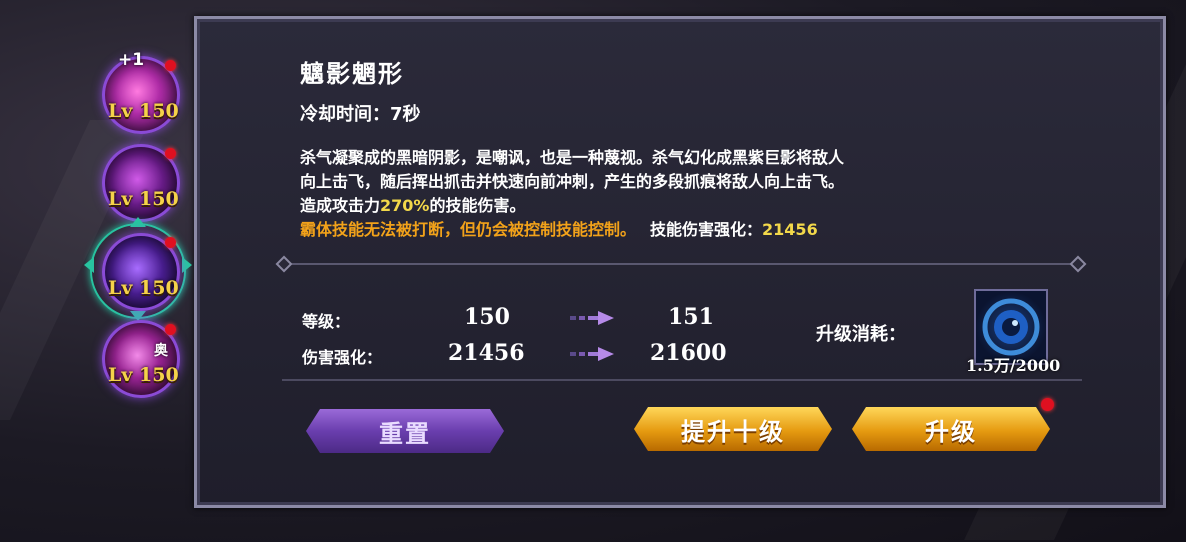 This screenshot has height=542, width=1186. What do you see at coordinates (861, 334) in the screenshot?
I see `upgrade-cost-label: 升级消耗：` at bounding box center [861, 334].